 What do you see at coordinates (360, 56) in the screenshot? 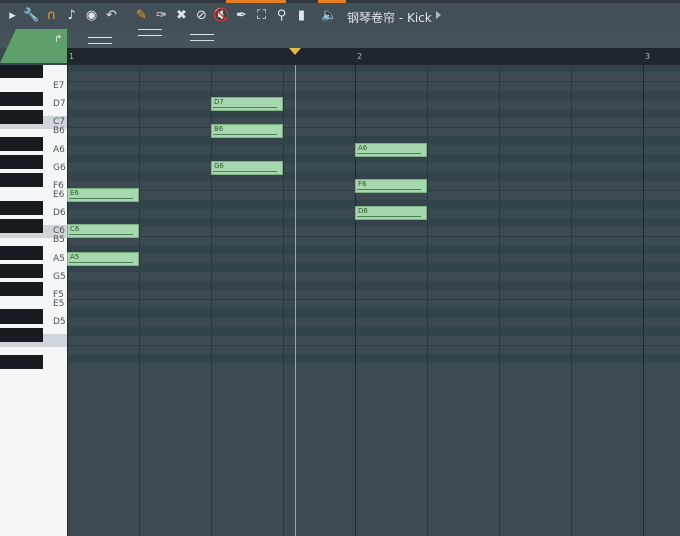
I see `bar-label: 2` at bounding box center [360, 56].